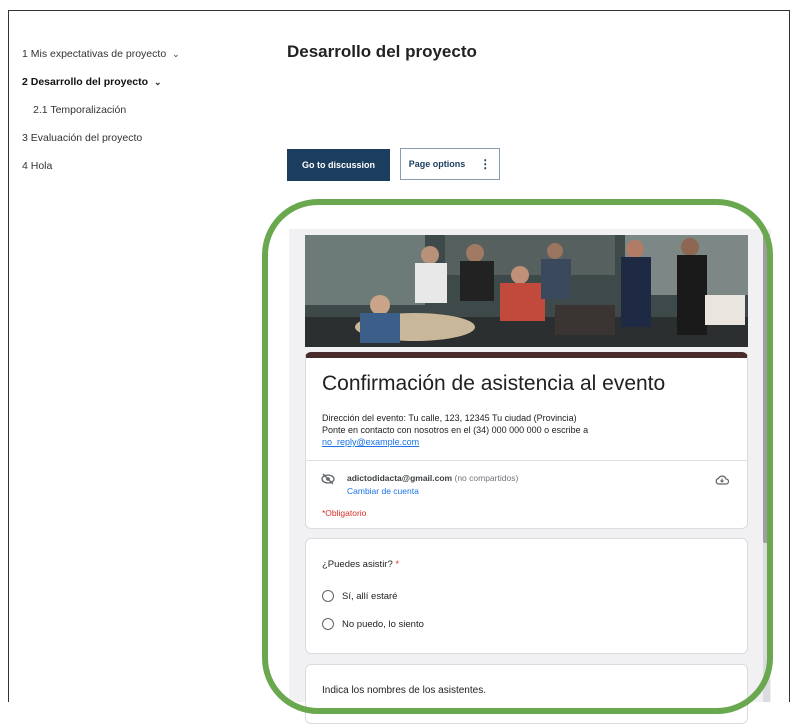 The width and height of the screenshot is (792, 724). I want to click on toc-item-desarrollo: 2 Desarrollo del proyecto ⌄, so click(101, 82).